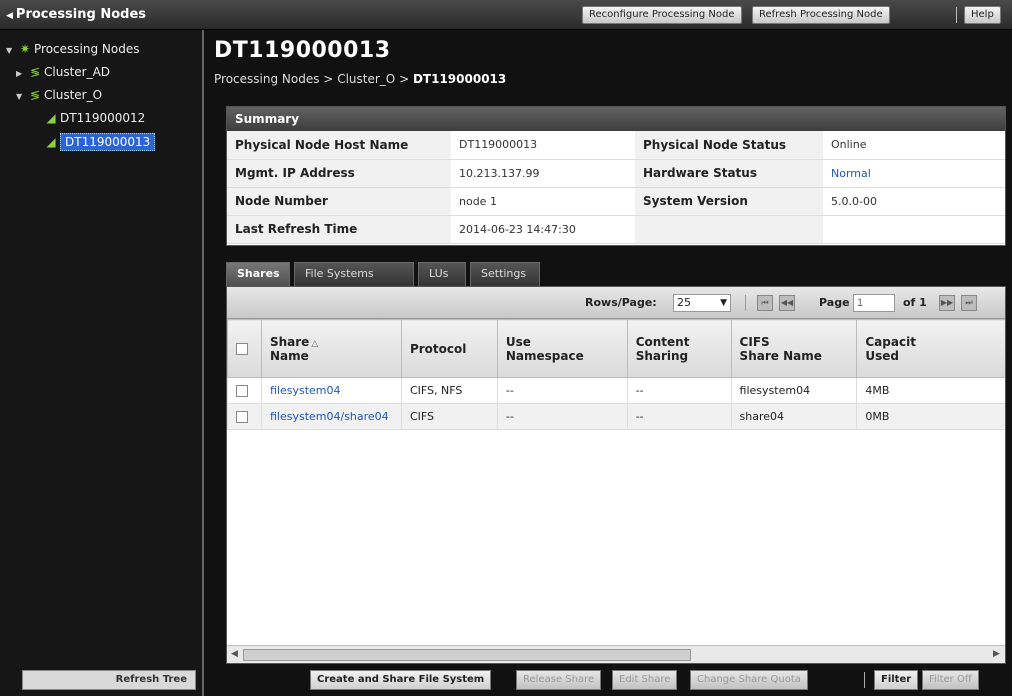 The width and height of the screenshot is (1012, 696). Describe the element at coordinates (25, 49) in the screenshot. I see `processing-nodes-icon: ✷` at that location.